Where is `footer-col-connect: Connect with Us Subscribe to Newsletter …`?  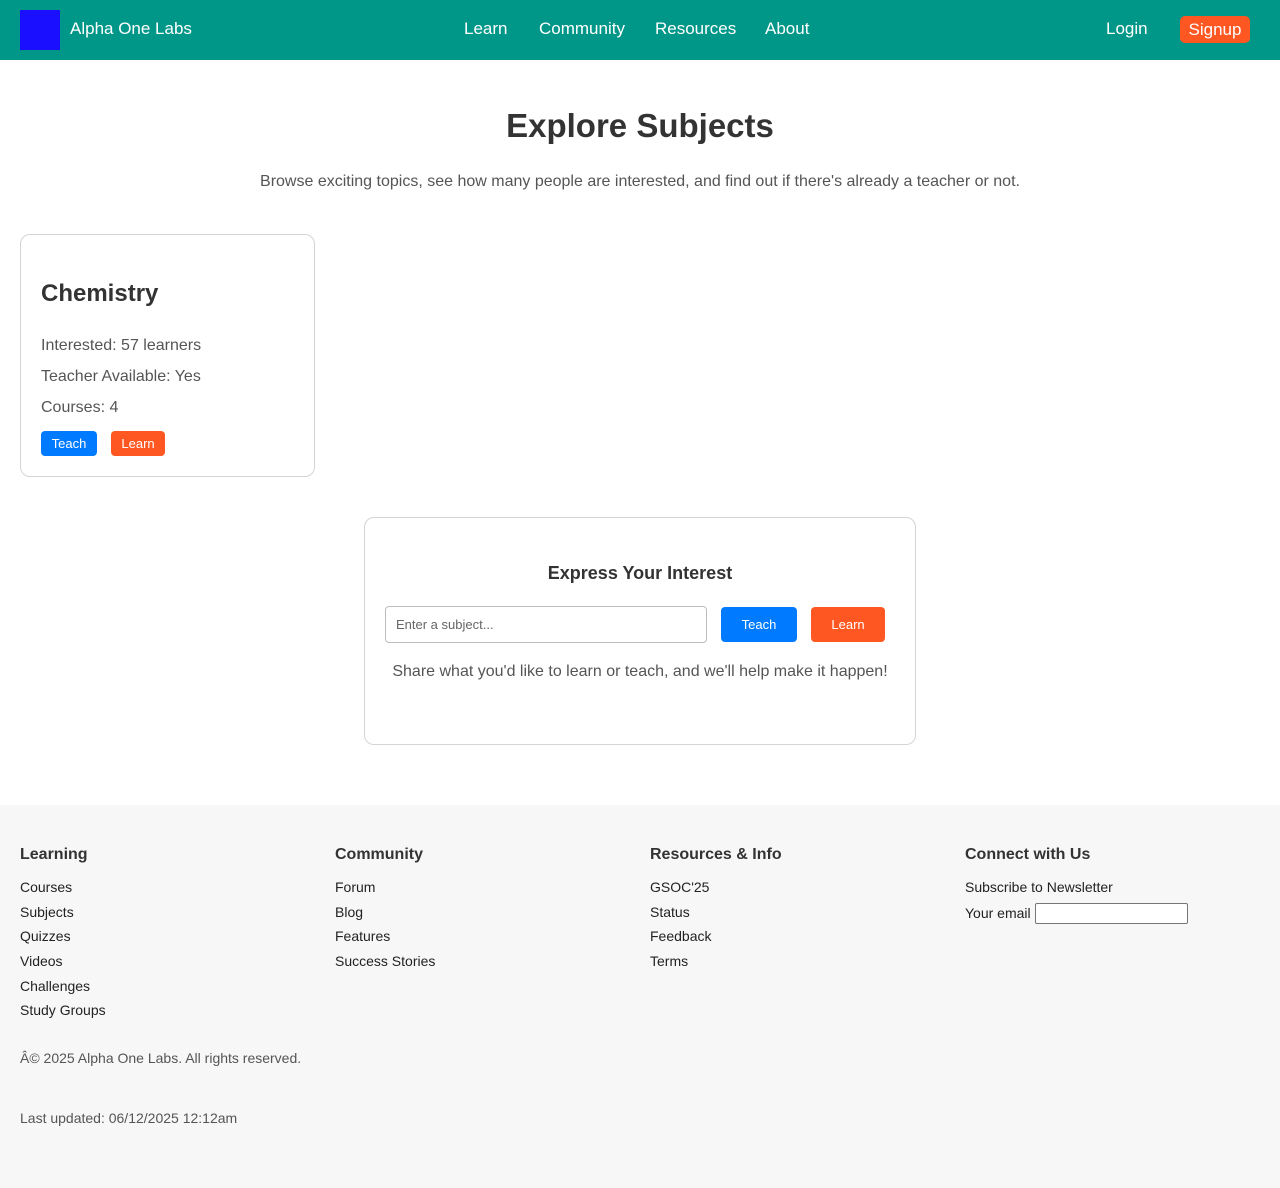
footer-col-connect: Connect with Us Subscribe to Newsletter … is located at coordinates (1076, 884).